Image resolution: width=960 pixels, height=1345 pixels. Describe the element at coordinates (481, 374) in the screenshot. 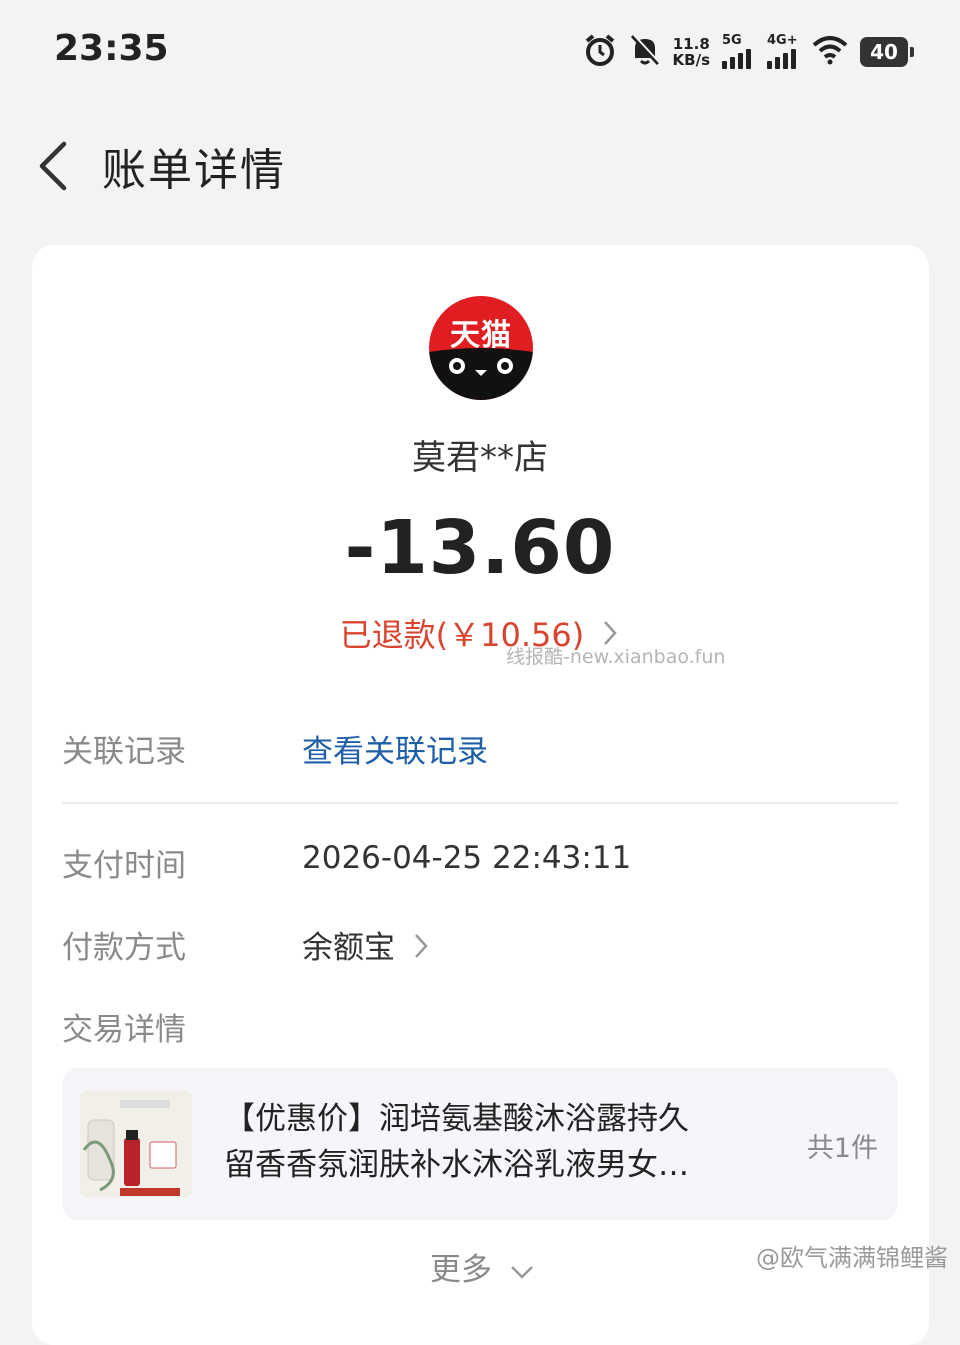

I see `cat-face-icon` at that location.